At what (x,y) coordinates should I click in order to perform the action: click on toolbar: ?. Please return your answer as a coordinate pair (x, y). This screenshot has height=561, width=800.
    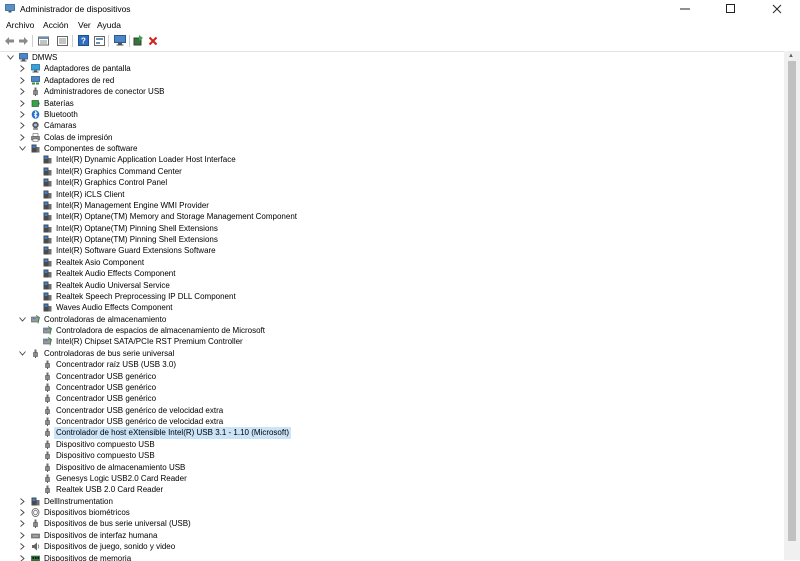
    Looking at the image, I should click on (400, 41).